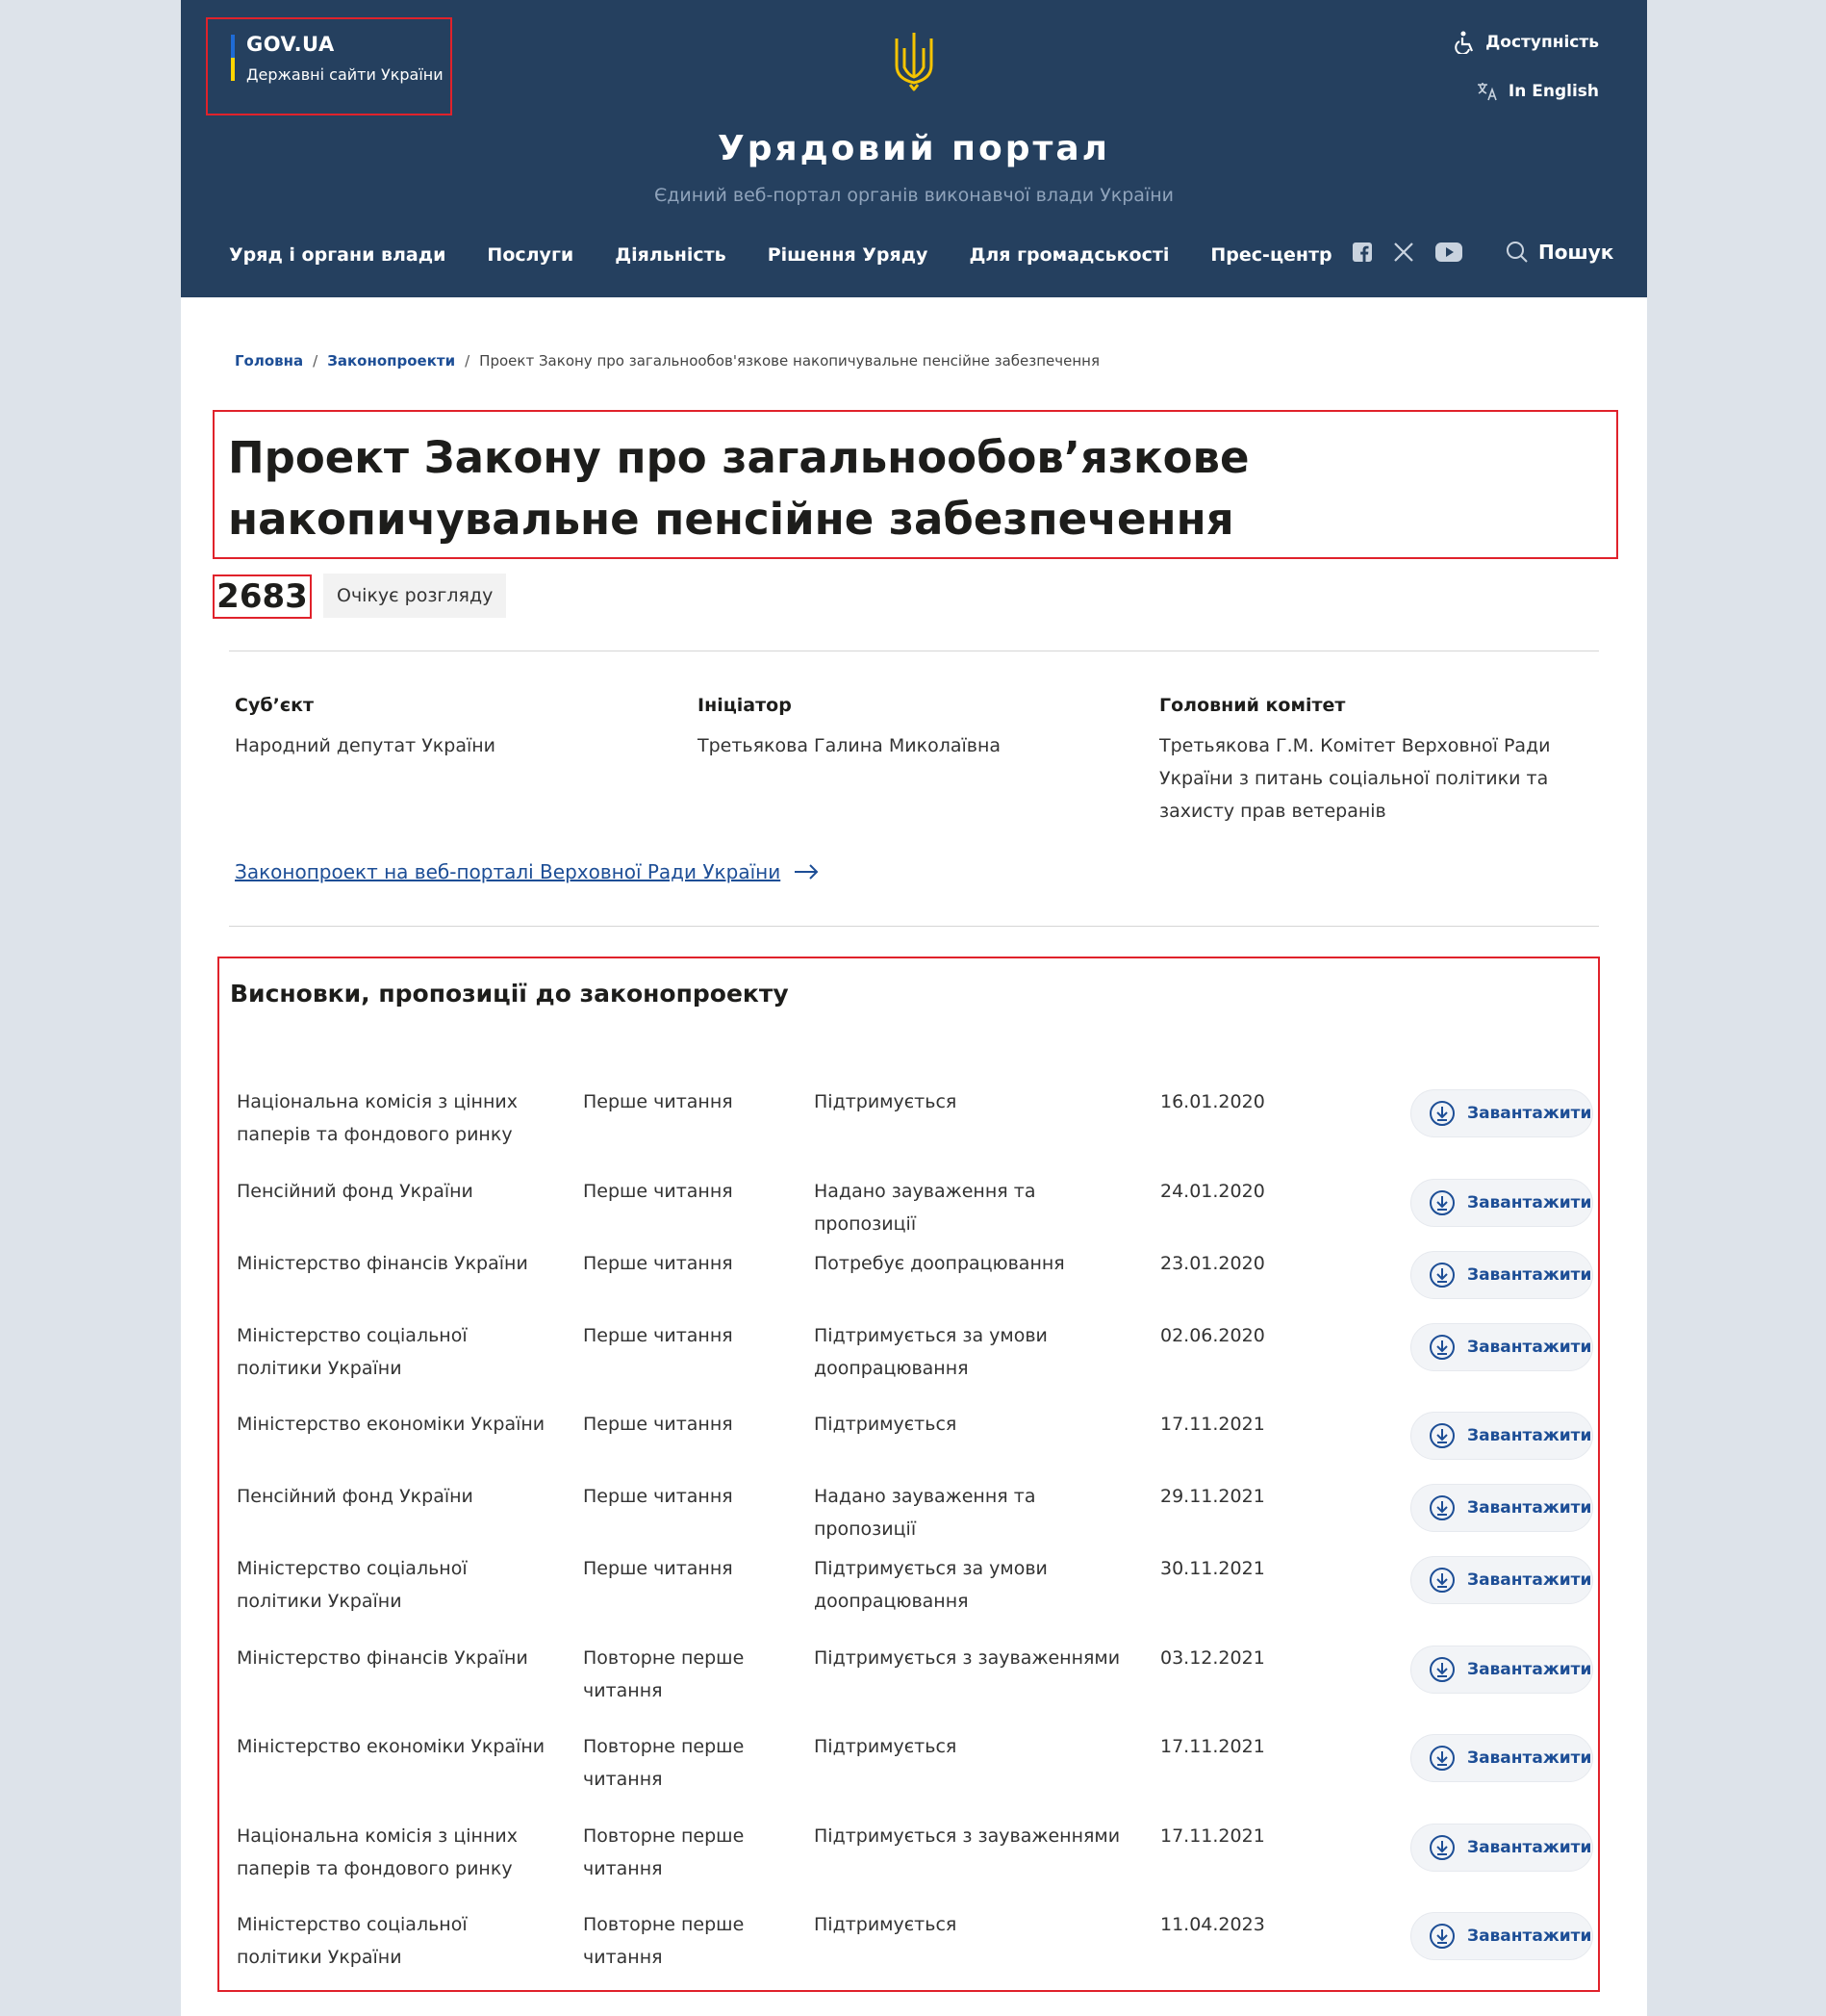 The height and width of the screenshot is (2016, 1826). Describe the element at coordinates (1560, 252) in the screenshot. I see `search-button: Пошук` at that location.